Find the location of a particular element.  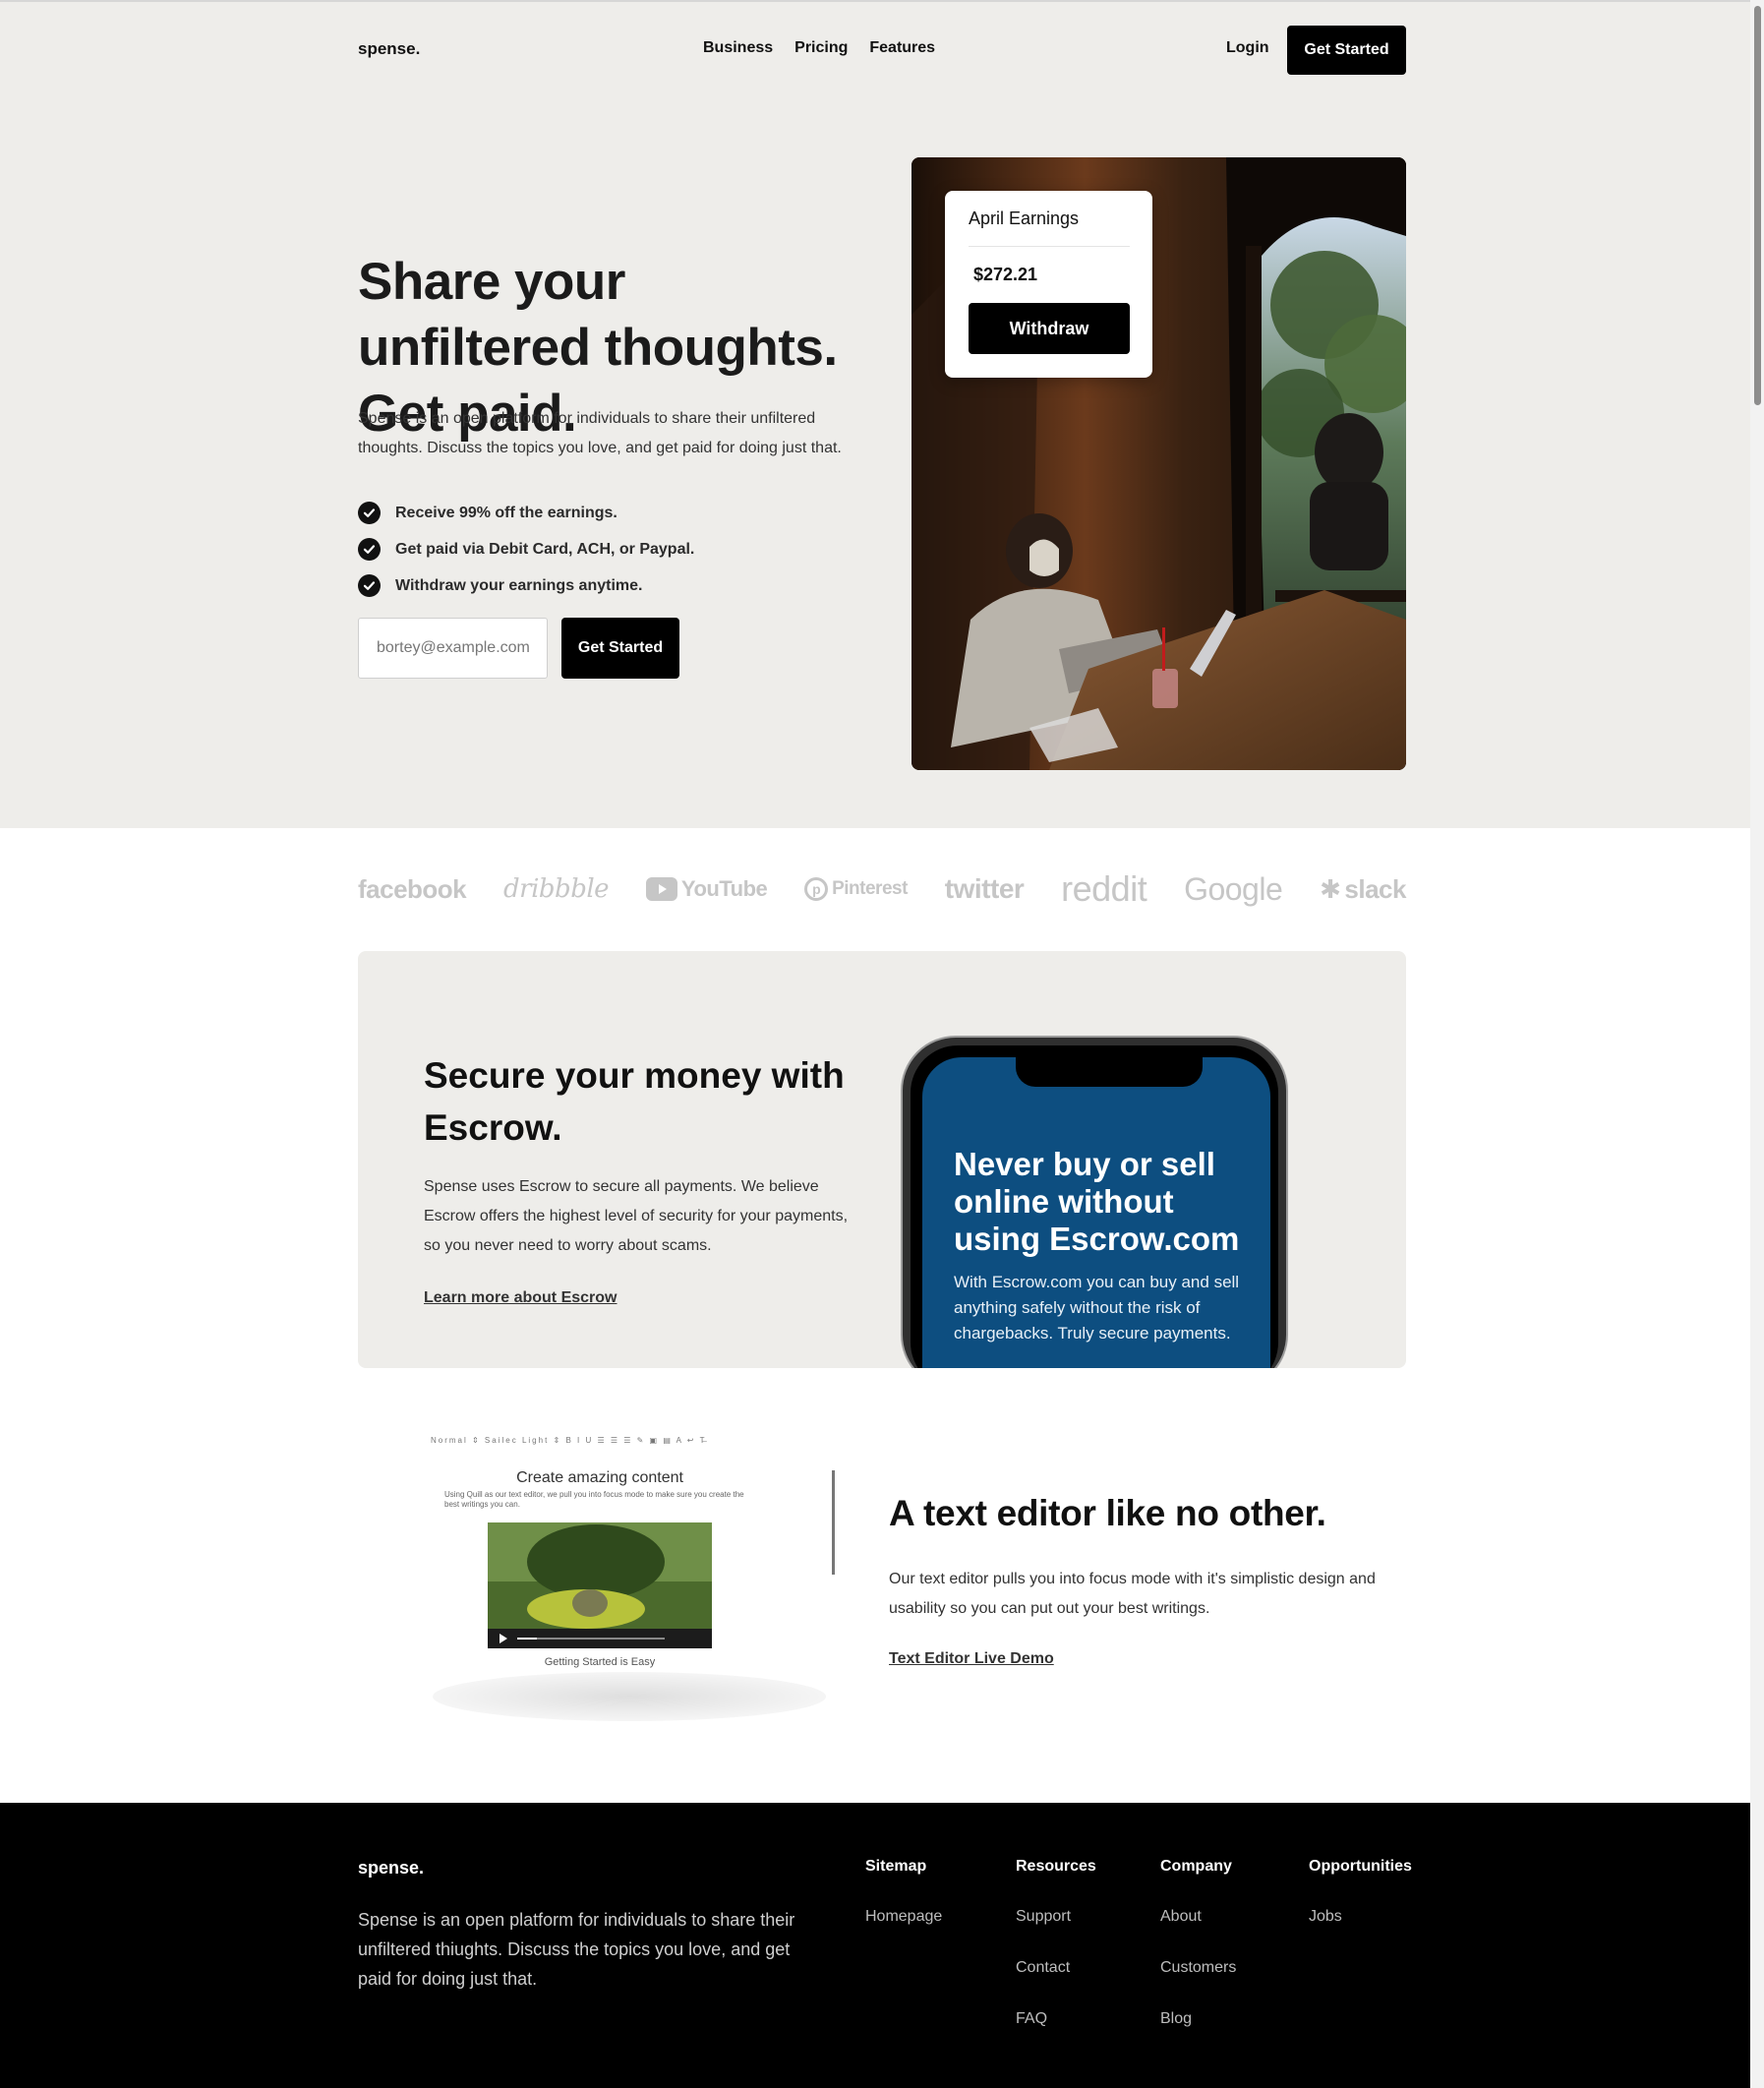

feature-text: Withdraw your earnings anytime. is located at coordinates (519, 585).